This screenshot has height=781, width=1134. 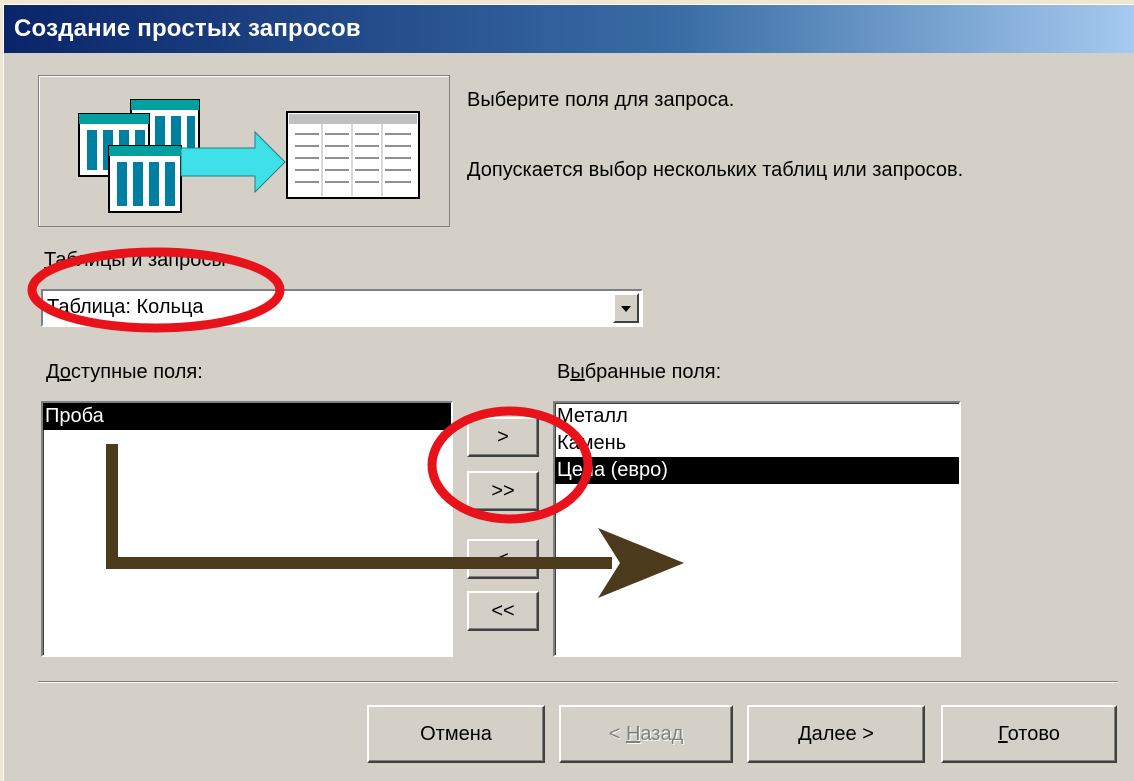 What do you see at coordinates (510, 465) in the screenshot?
I see `highlight-circle-add-all` at bounding box center [510, 465].